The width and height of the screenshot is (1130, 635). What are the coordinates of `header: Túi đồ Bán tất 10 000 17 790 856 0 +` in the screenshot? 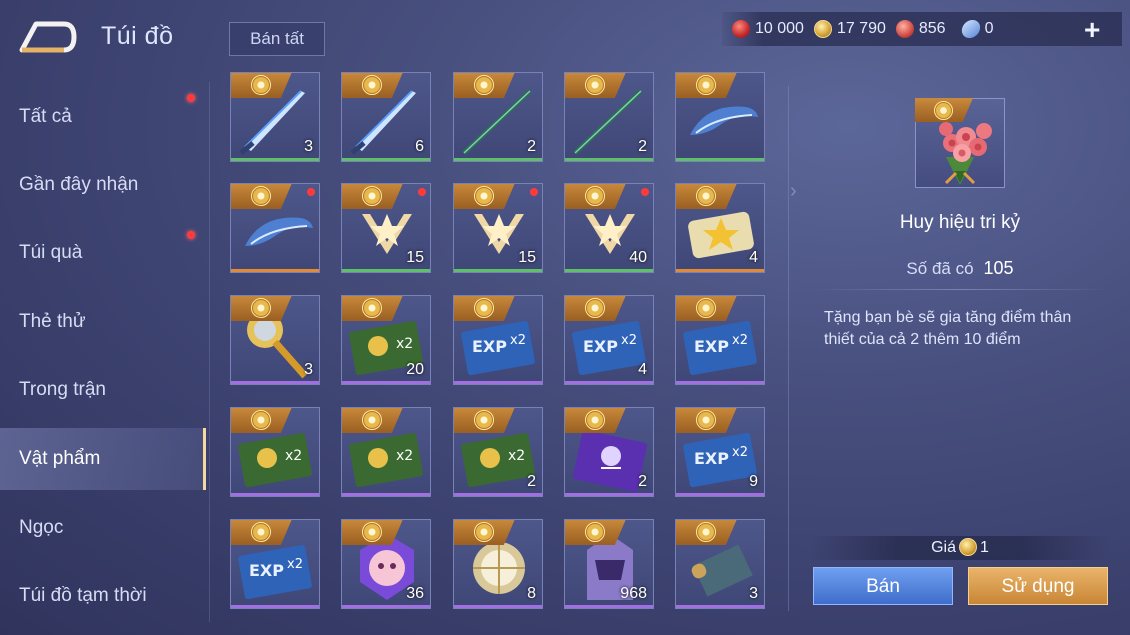 It's located at (565, 36).